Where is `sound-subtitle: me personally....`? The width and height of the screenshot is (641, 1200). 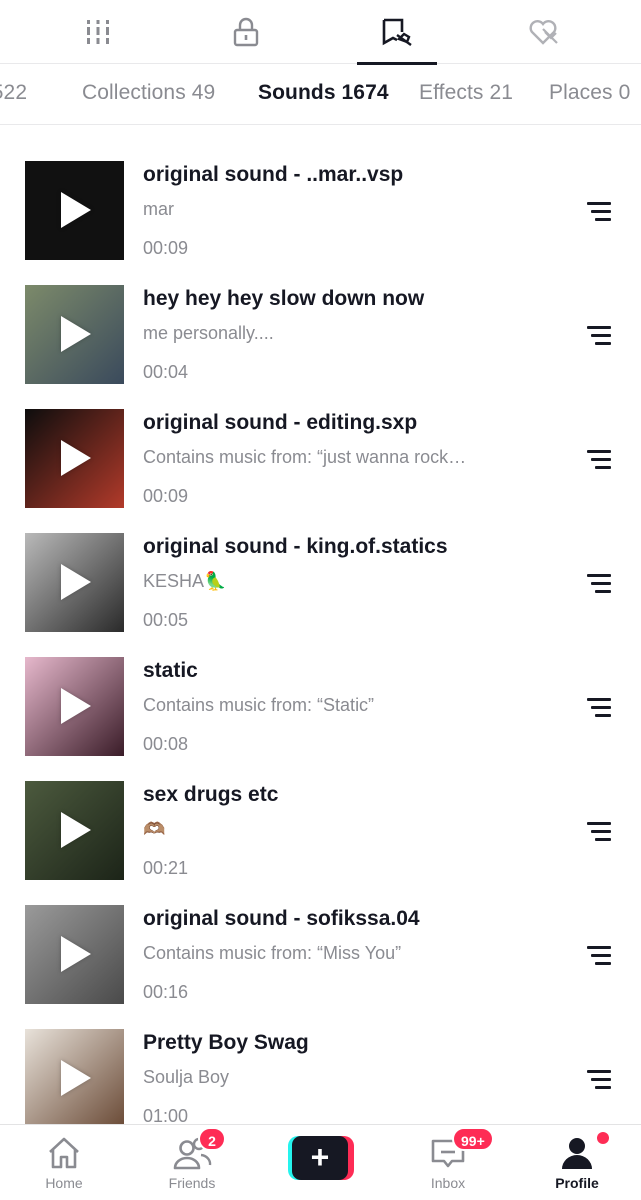 sound-subtitle: me personally.... is located at coordinates (208, 333).